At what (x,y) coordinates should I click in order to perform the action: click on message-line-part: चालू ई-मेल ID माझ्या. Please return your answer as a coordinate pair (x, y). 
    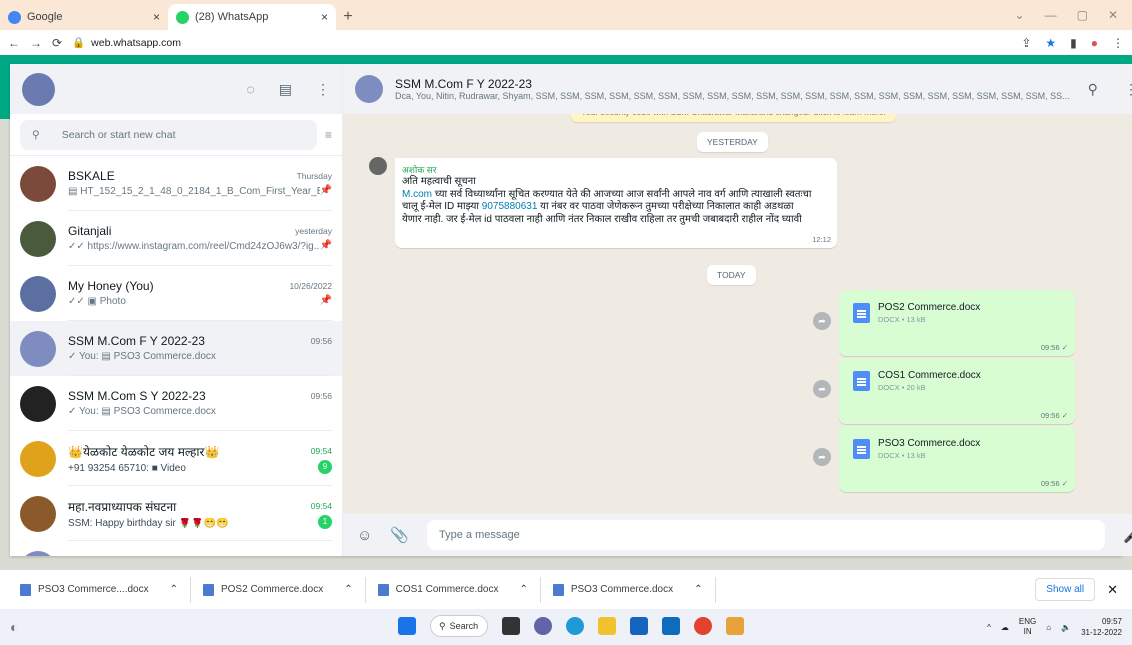
    Looking at the image, I should click on (442, 206).